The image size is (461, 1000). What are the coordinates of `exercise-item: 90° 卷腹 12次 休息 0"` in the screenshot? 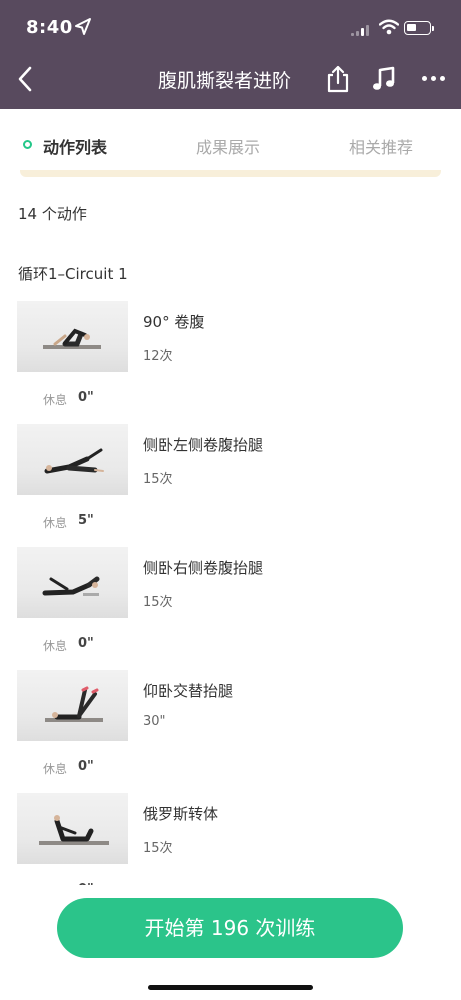 It's located at (230, 356).